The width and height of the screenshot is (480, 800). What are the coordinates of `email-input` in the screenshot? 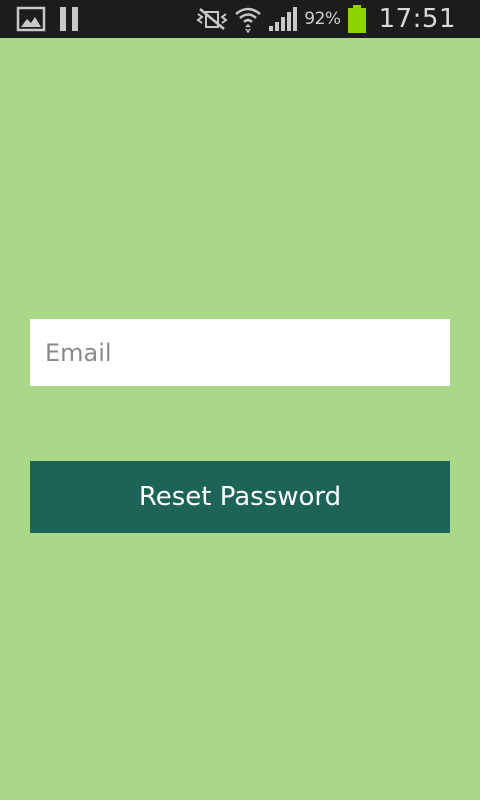 It's located at (240, 352).